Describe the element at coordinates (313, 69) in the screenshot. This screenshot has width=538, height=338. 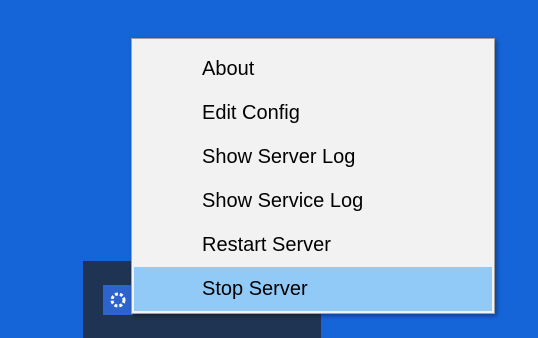
I see `menu-item-about: About` at that location.